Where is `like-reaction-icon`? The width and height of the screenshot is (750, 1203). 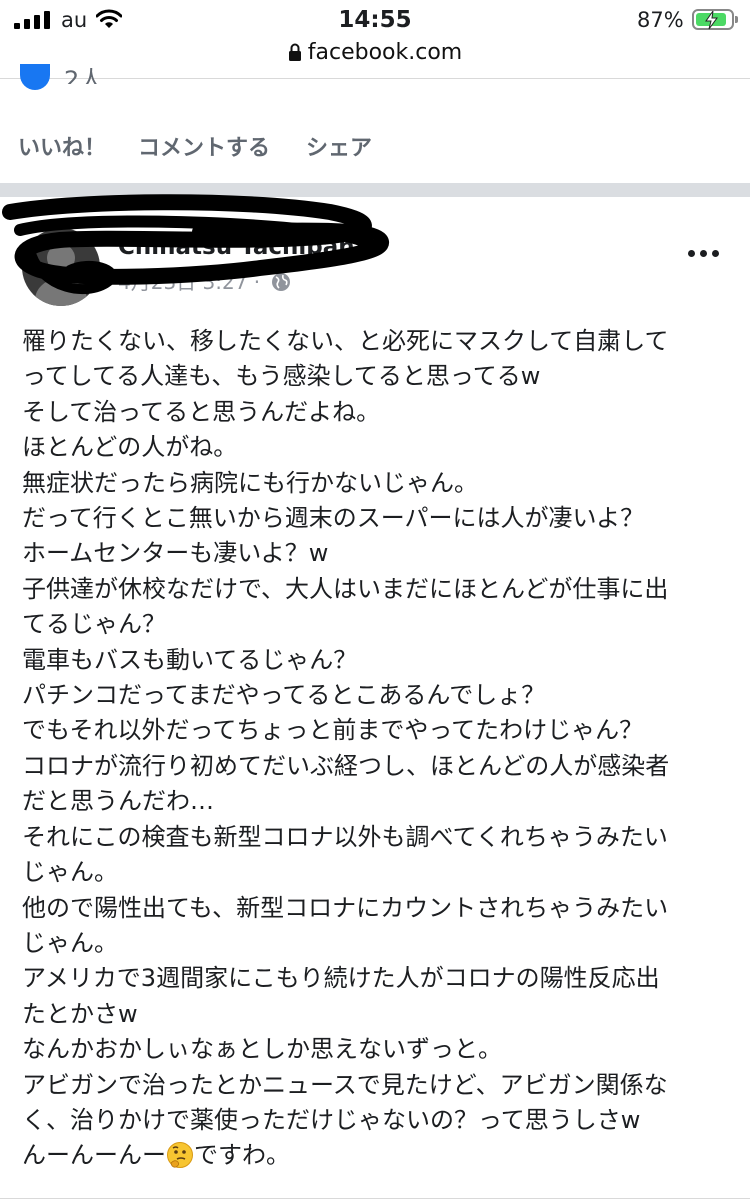 like-reaction-icon is located at coordinates (35, 77).